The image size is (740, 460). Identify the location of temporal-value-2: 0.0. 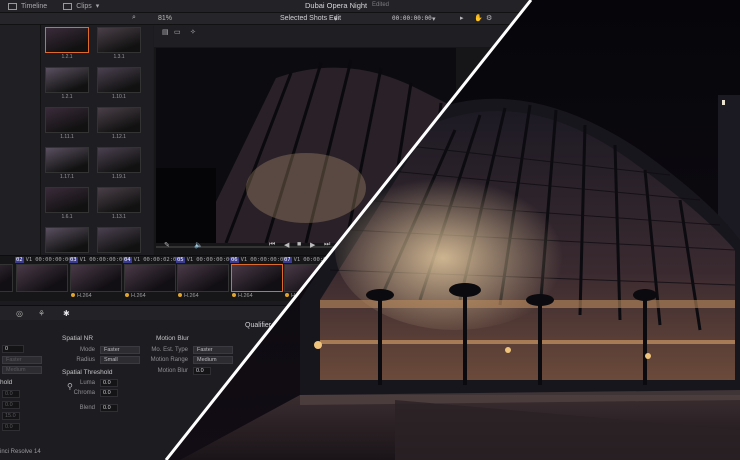
(11, 405).